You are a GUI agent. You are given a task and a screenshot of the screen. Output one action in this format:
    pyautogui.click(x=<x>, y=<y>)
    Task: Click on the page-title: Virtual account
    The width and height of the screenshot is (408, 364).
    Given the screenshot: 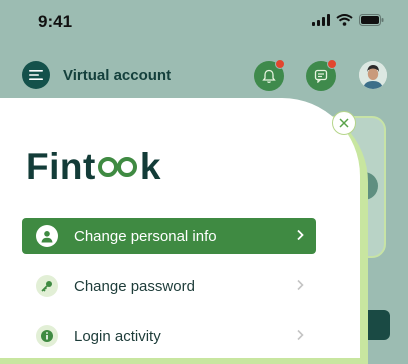 What is the action you would take?
    pyautogui.click(x=117, y=75)
    